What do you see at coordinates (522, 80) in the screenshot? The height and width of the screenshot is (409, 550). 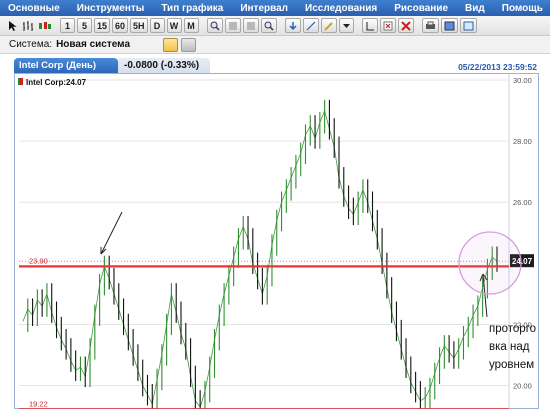 I see `y-tick-label: 30.00` at bounding box center [522, 80].